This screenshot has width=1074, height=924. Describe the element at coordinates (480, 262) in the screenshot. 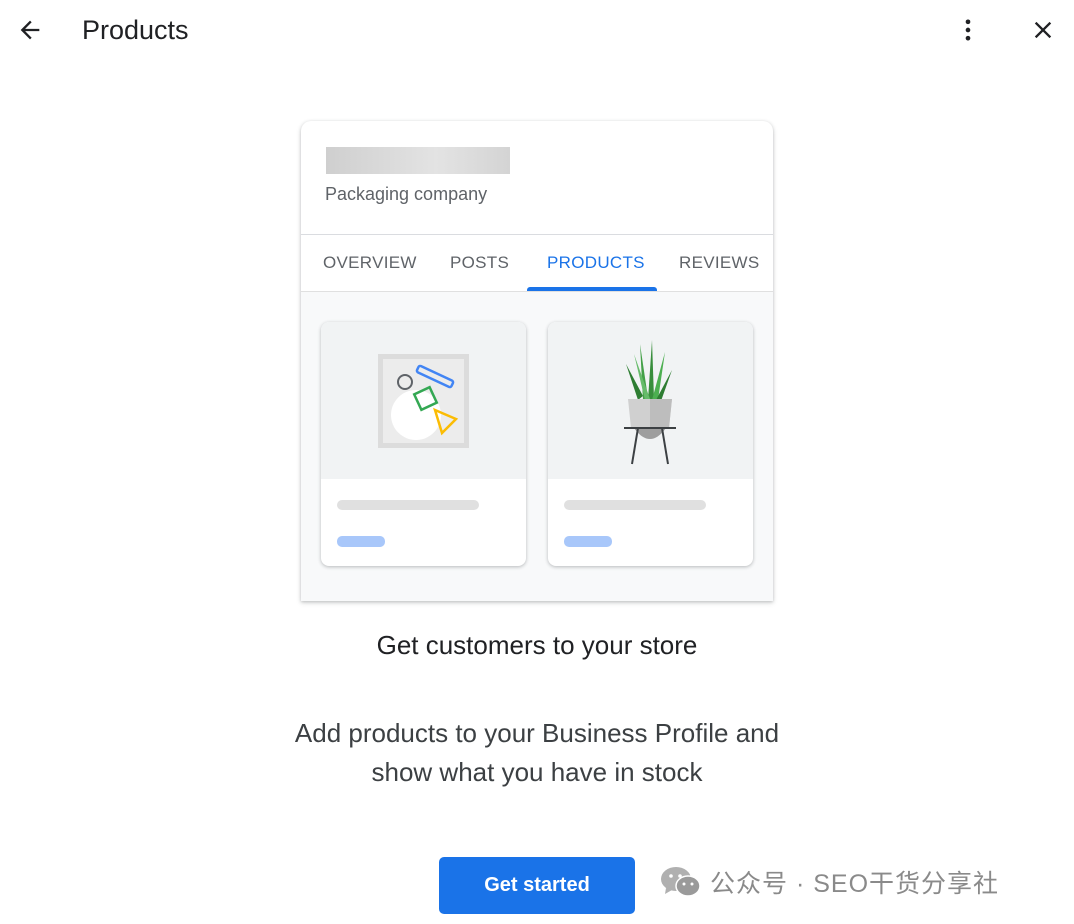

I see `tab-posts: POSTS` at that location.